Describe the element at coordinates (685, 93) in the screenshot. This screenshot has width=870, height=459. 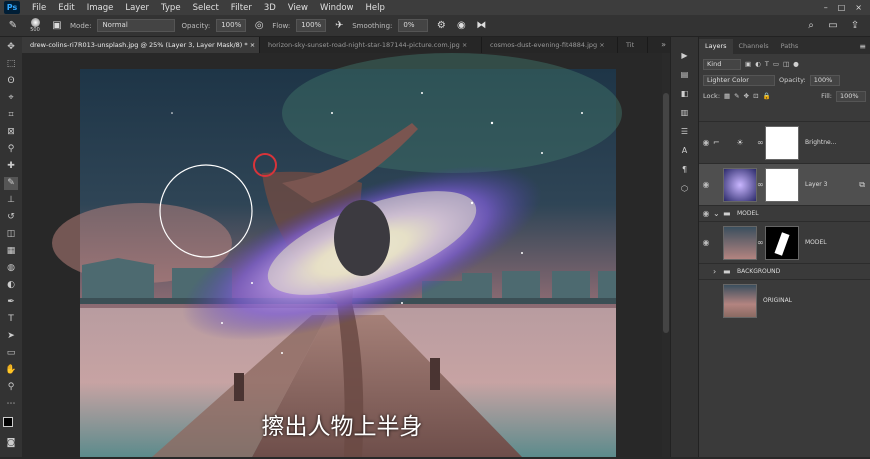
I see `adjustments-icon: ◧` at that location.